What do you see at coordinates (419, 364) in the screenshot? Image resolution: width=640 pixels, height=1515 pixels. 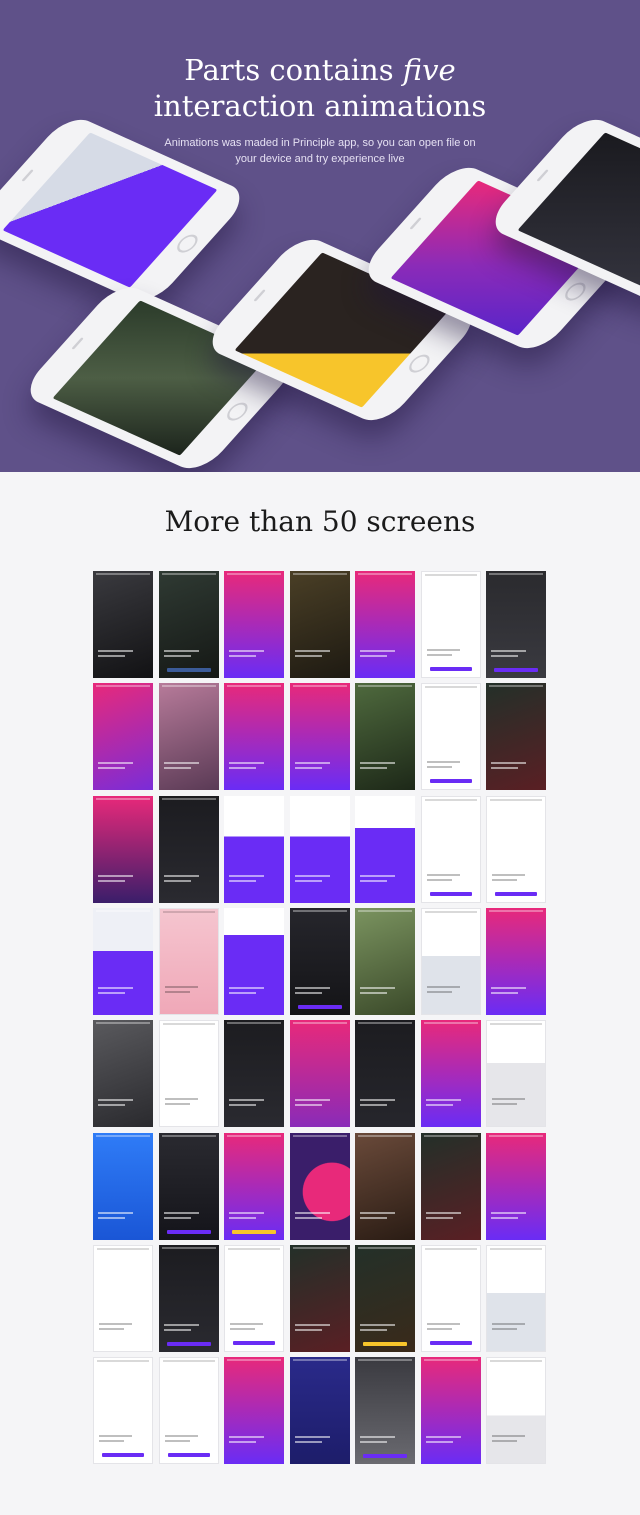 I see `home-button` at bounding box center [419, 364].